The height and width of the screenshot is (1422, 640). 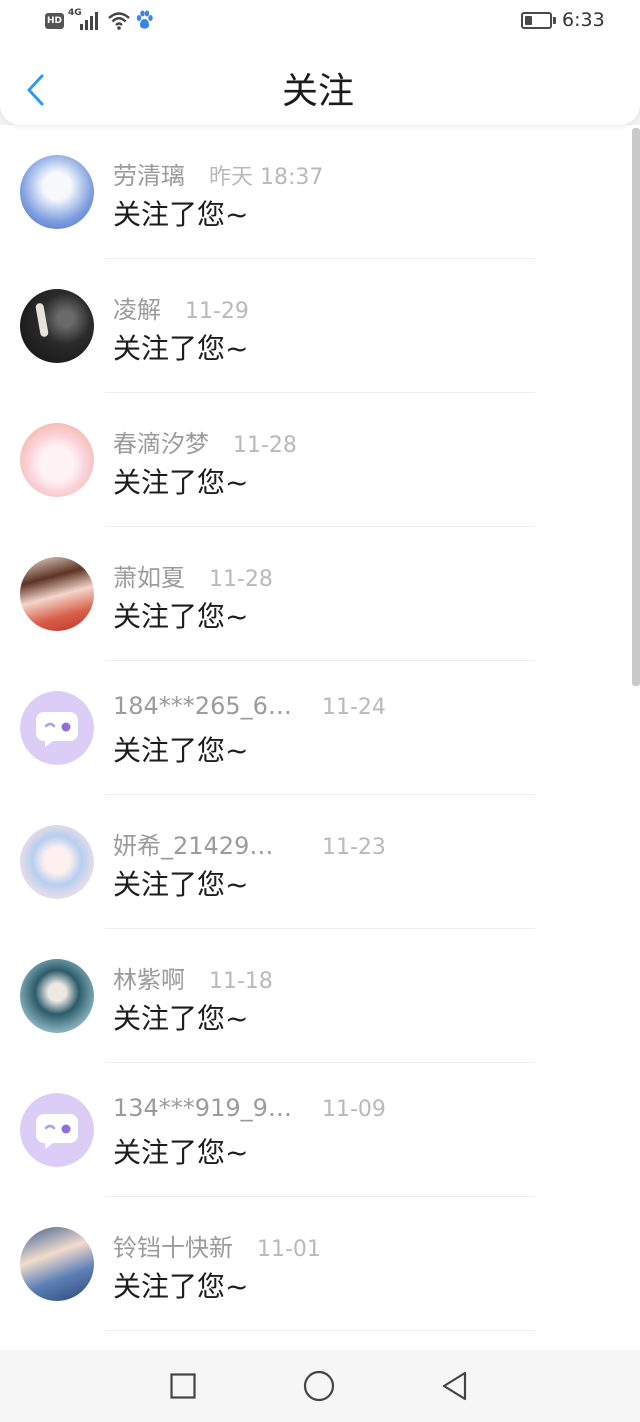 I want to click on square-icon, so click(x=183, y=1386).